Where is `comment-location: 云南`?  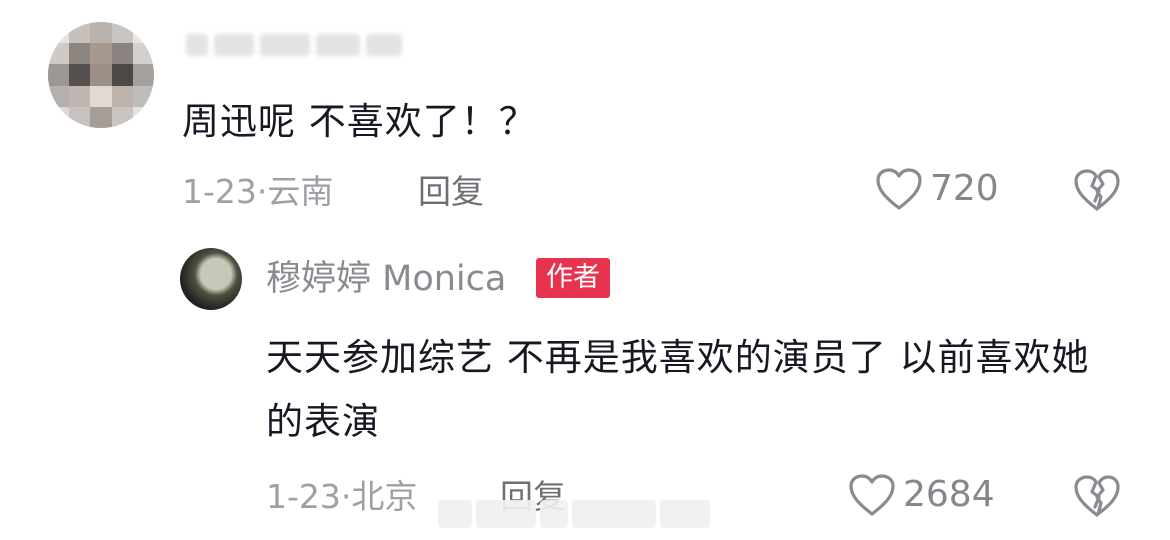 comment-location: 云南 is located at coordinates (300, 191).